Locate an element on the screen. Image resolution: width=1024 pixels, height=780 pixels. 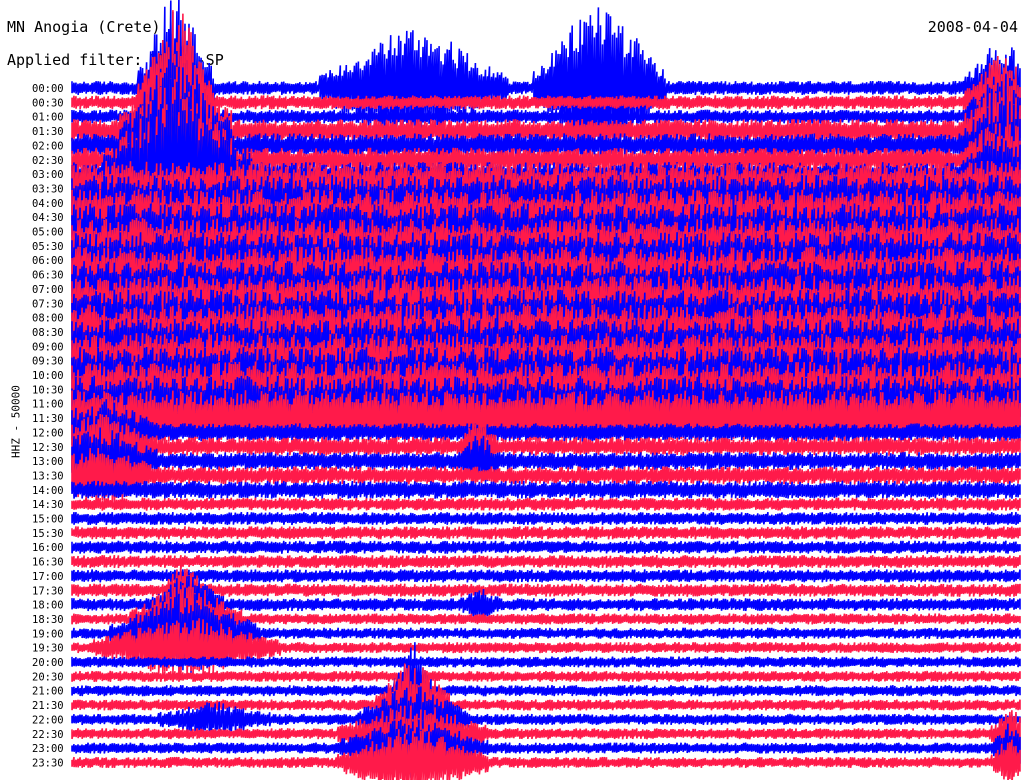
time-tick-label: 05:00 is located at coordinates (48, 233).